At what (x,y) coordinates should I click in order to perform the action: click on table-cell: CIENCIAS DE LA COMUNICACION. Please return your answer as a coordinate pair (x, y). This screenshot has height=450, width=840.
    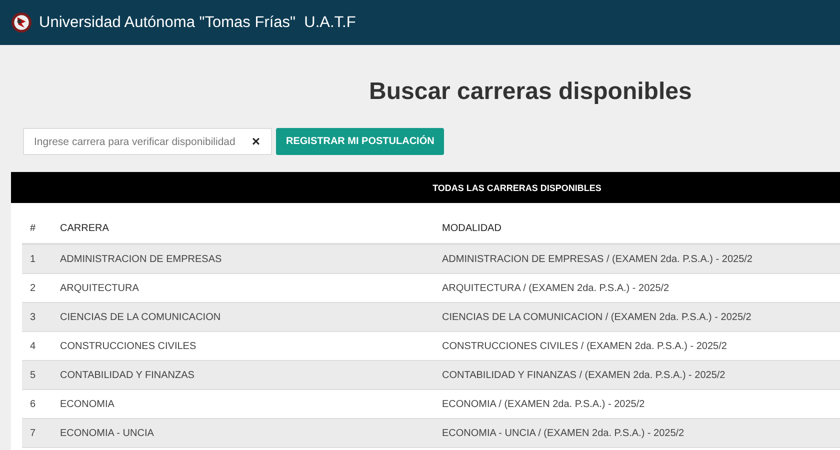
    Looking at the image, I should click on (251, 317).